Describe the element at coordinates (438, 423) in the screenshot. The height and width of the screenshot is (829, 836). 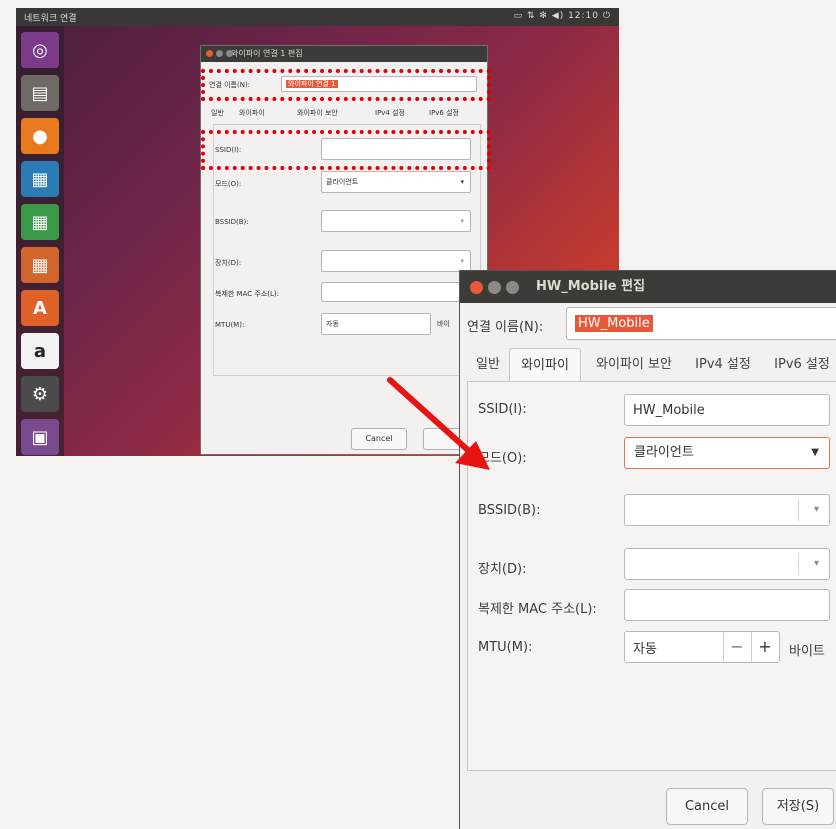
I see `callout-arrow-icon` at that location.